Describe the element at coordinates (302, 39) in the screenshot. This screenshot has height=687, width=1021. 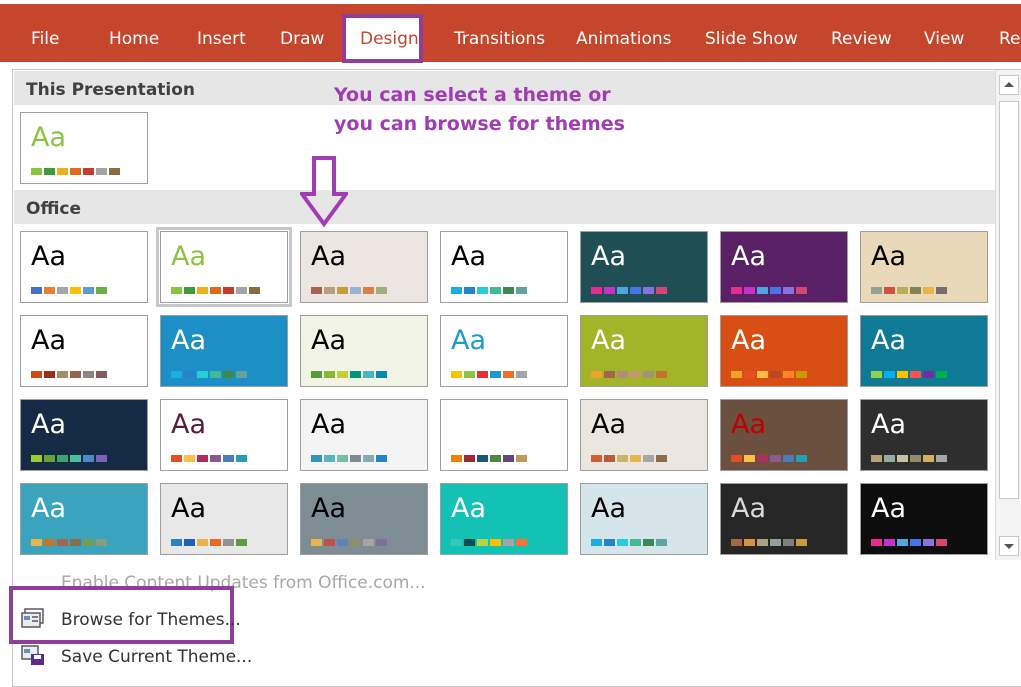
I see `tab-draw: Draw` at that location.